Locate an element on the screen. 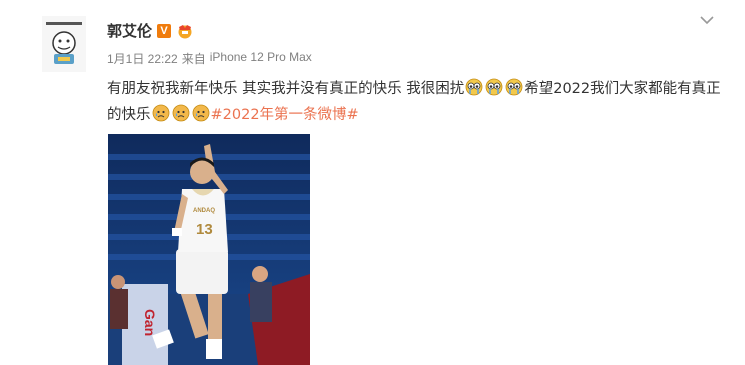 Image resolution: width=745 pixels, height=365 pixels. post-meta: 1月1日 22:22 来自 iPhone 12 Pro Max is located at coordinates (209, 58).